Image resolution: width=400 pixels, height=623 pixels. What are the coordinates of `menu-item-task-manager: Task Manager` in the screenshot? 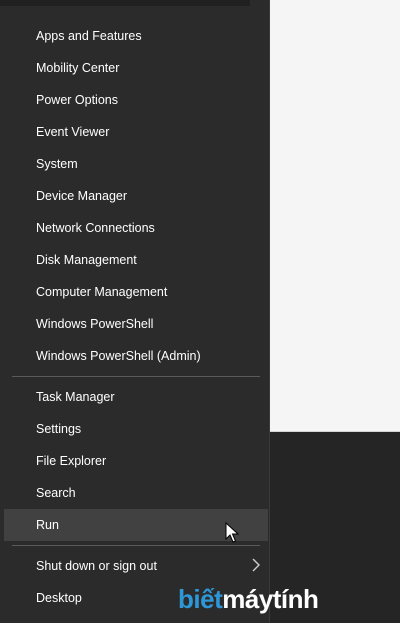 It's located at (136, 397).